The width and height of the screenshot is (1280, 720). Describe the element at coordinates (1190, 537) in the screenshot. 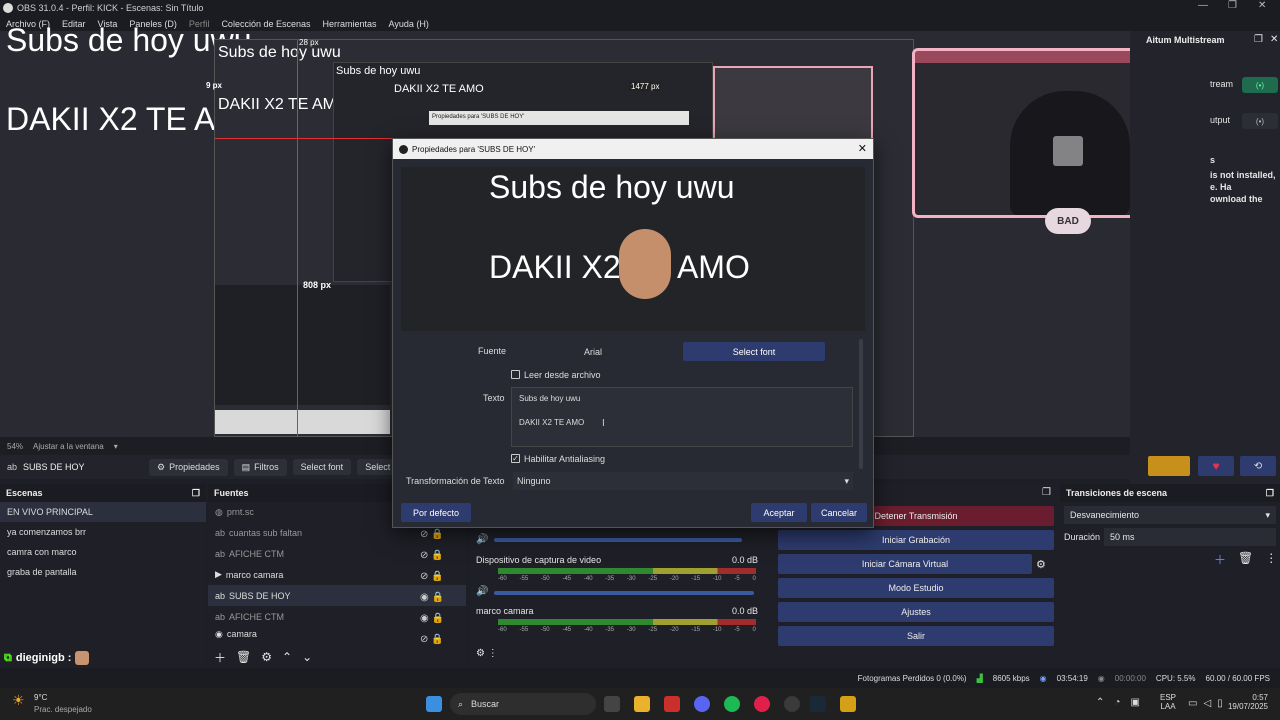

I see `duration-input: 50 ms` at that location.